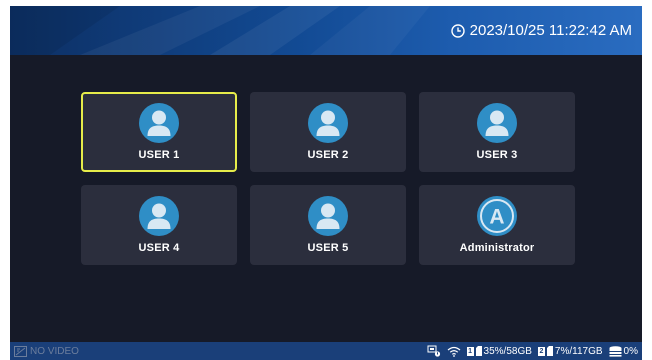  I want to click on wifi-icon, so click(453, 351).